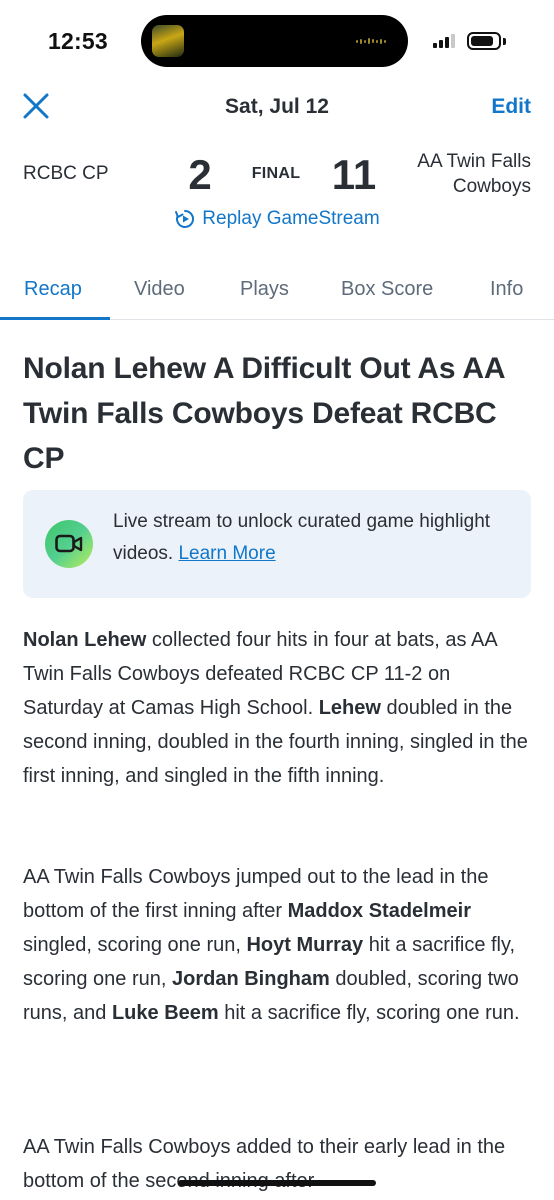  I want to click on tab-info: Info, so click(506, 289).